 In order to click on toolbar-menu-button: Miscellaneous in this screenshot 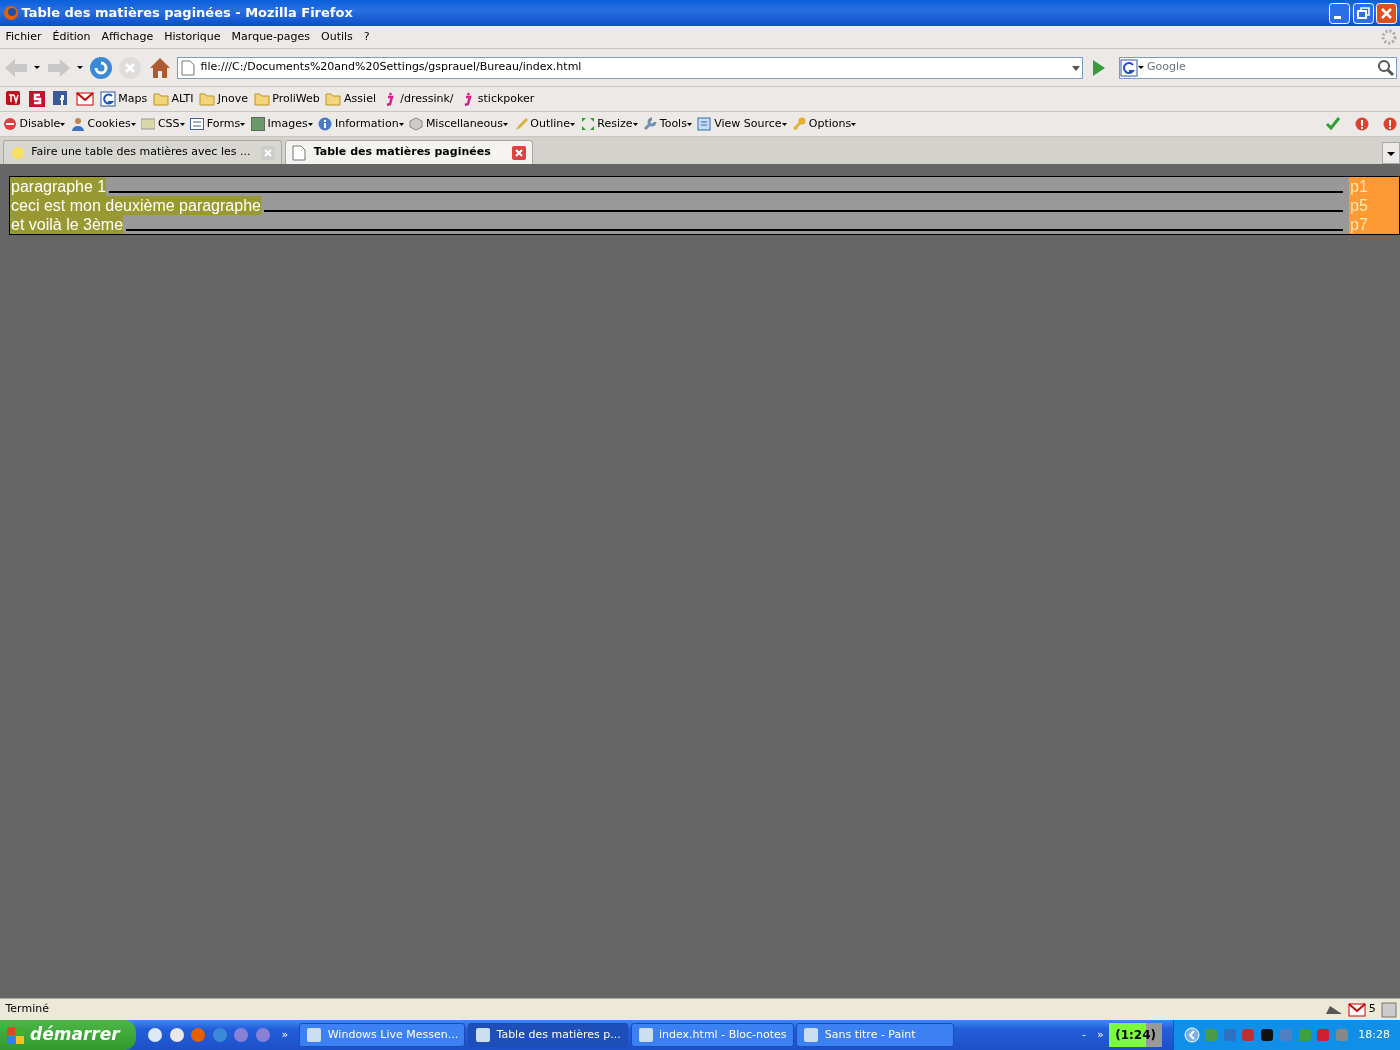, I will do `click(466, 124)`.